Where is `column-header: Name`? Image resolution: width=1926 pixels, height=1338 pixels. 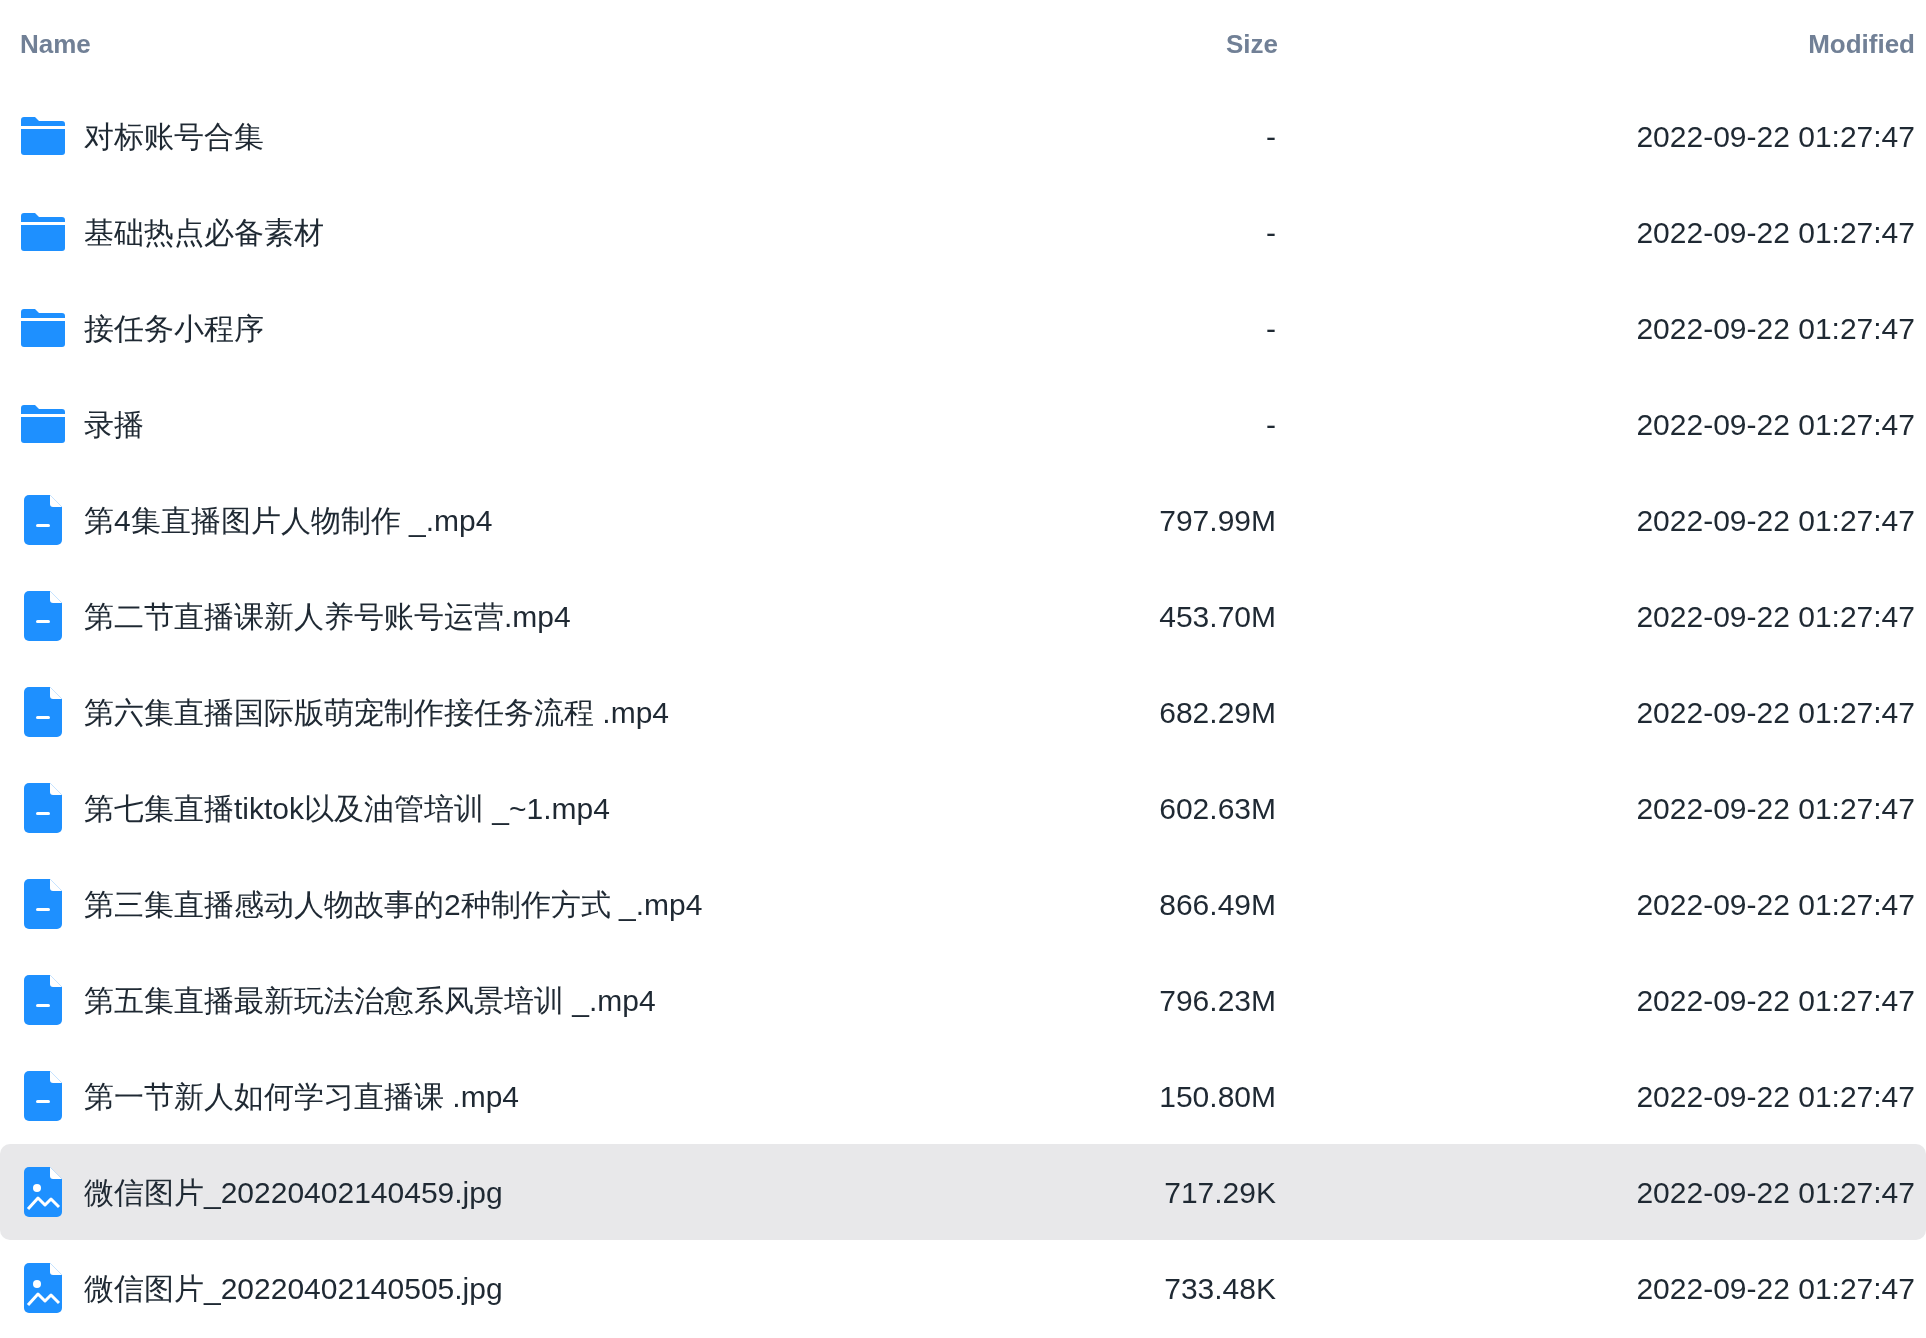 column-header: Name is located at coordinates (55, 44).